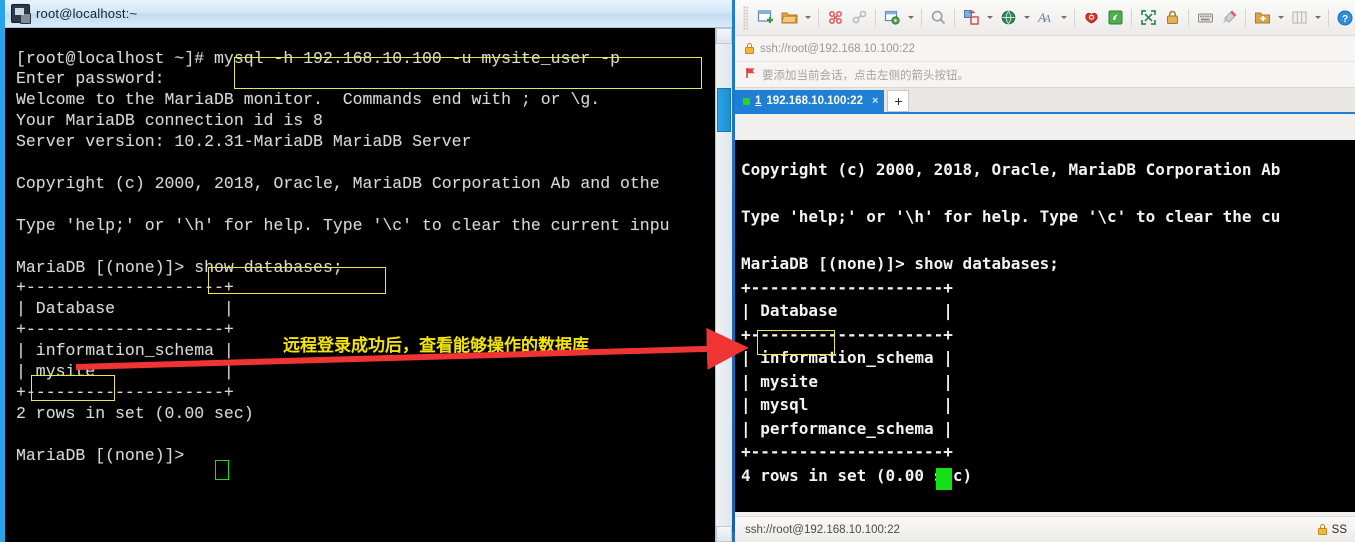 The width and height of the screenshot is (1355, 542). What do you see at coordinates (944, 479) in the screenshot?
I see `right-terminal-cursor` at bounding box center [944, 479].